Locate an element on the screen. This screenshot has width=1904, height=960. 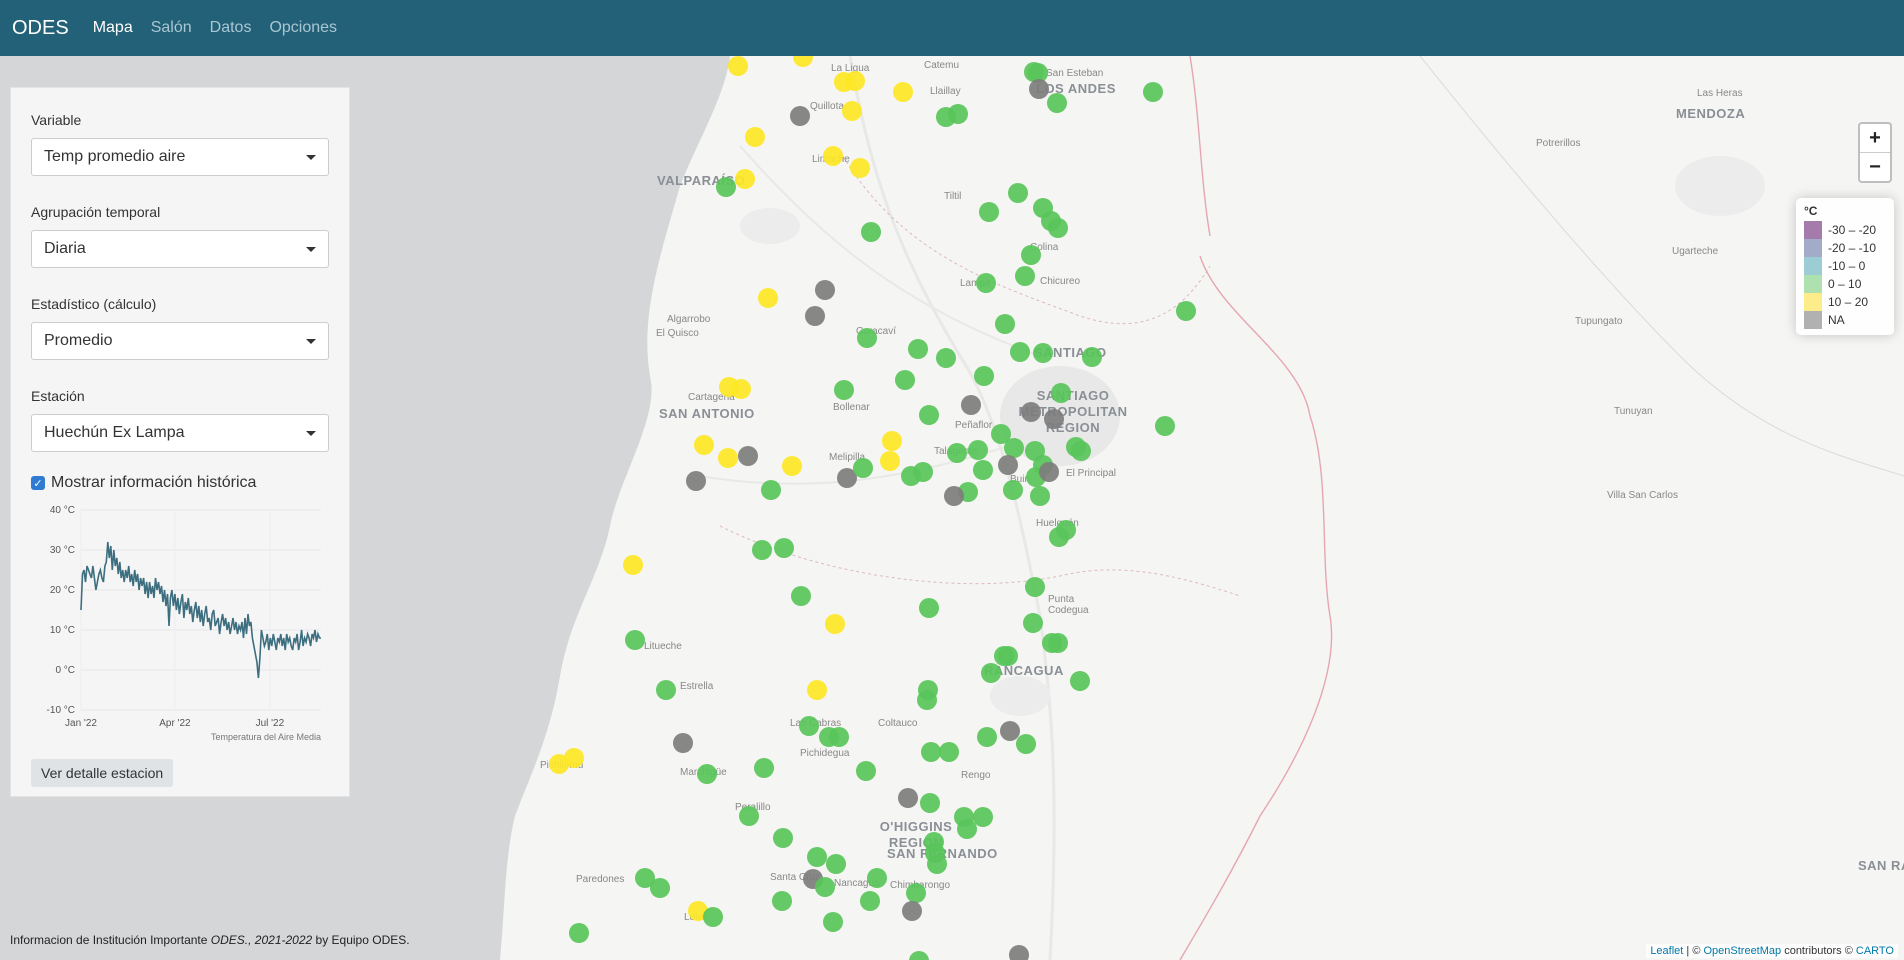
leaflet-link: Leaflet is located at coordinates (1666, 951).